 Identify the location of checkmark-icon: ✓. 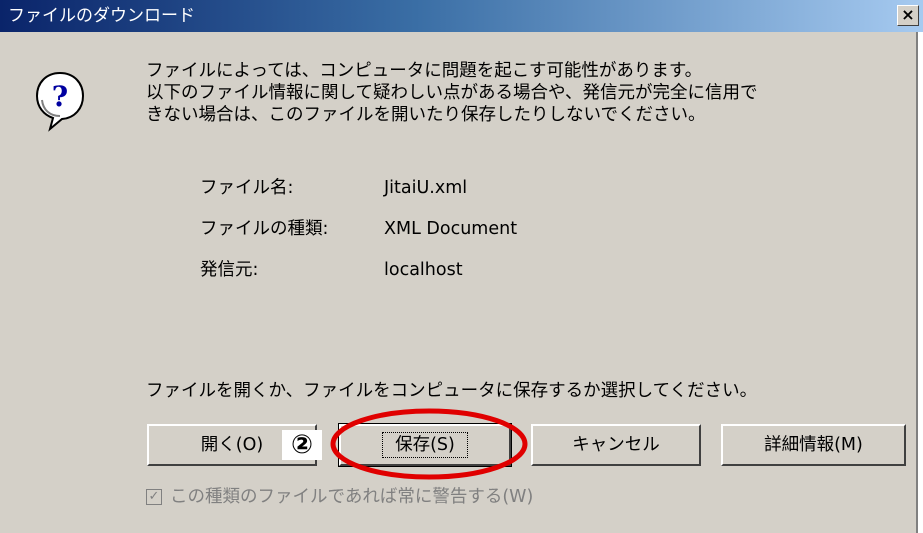
(154, 496).